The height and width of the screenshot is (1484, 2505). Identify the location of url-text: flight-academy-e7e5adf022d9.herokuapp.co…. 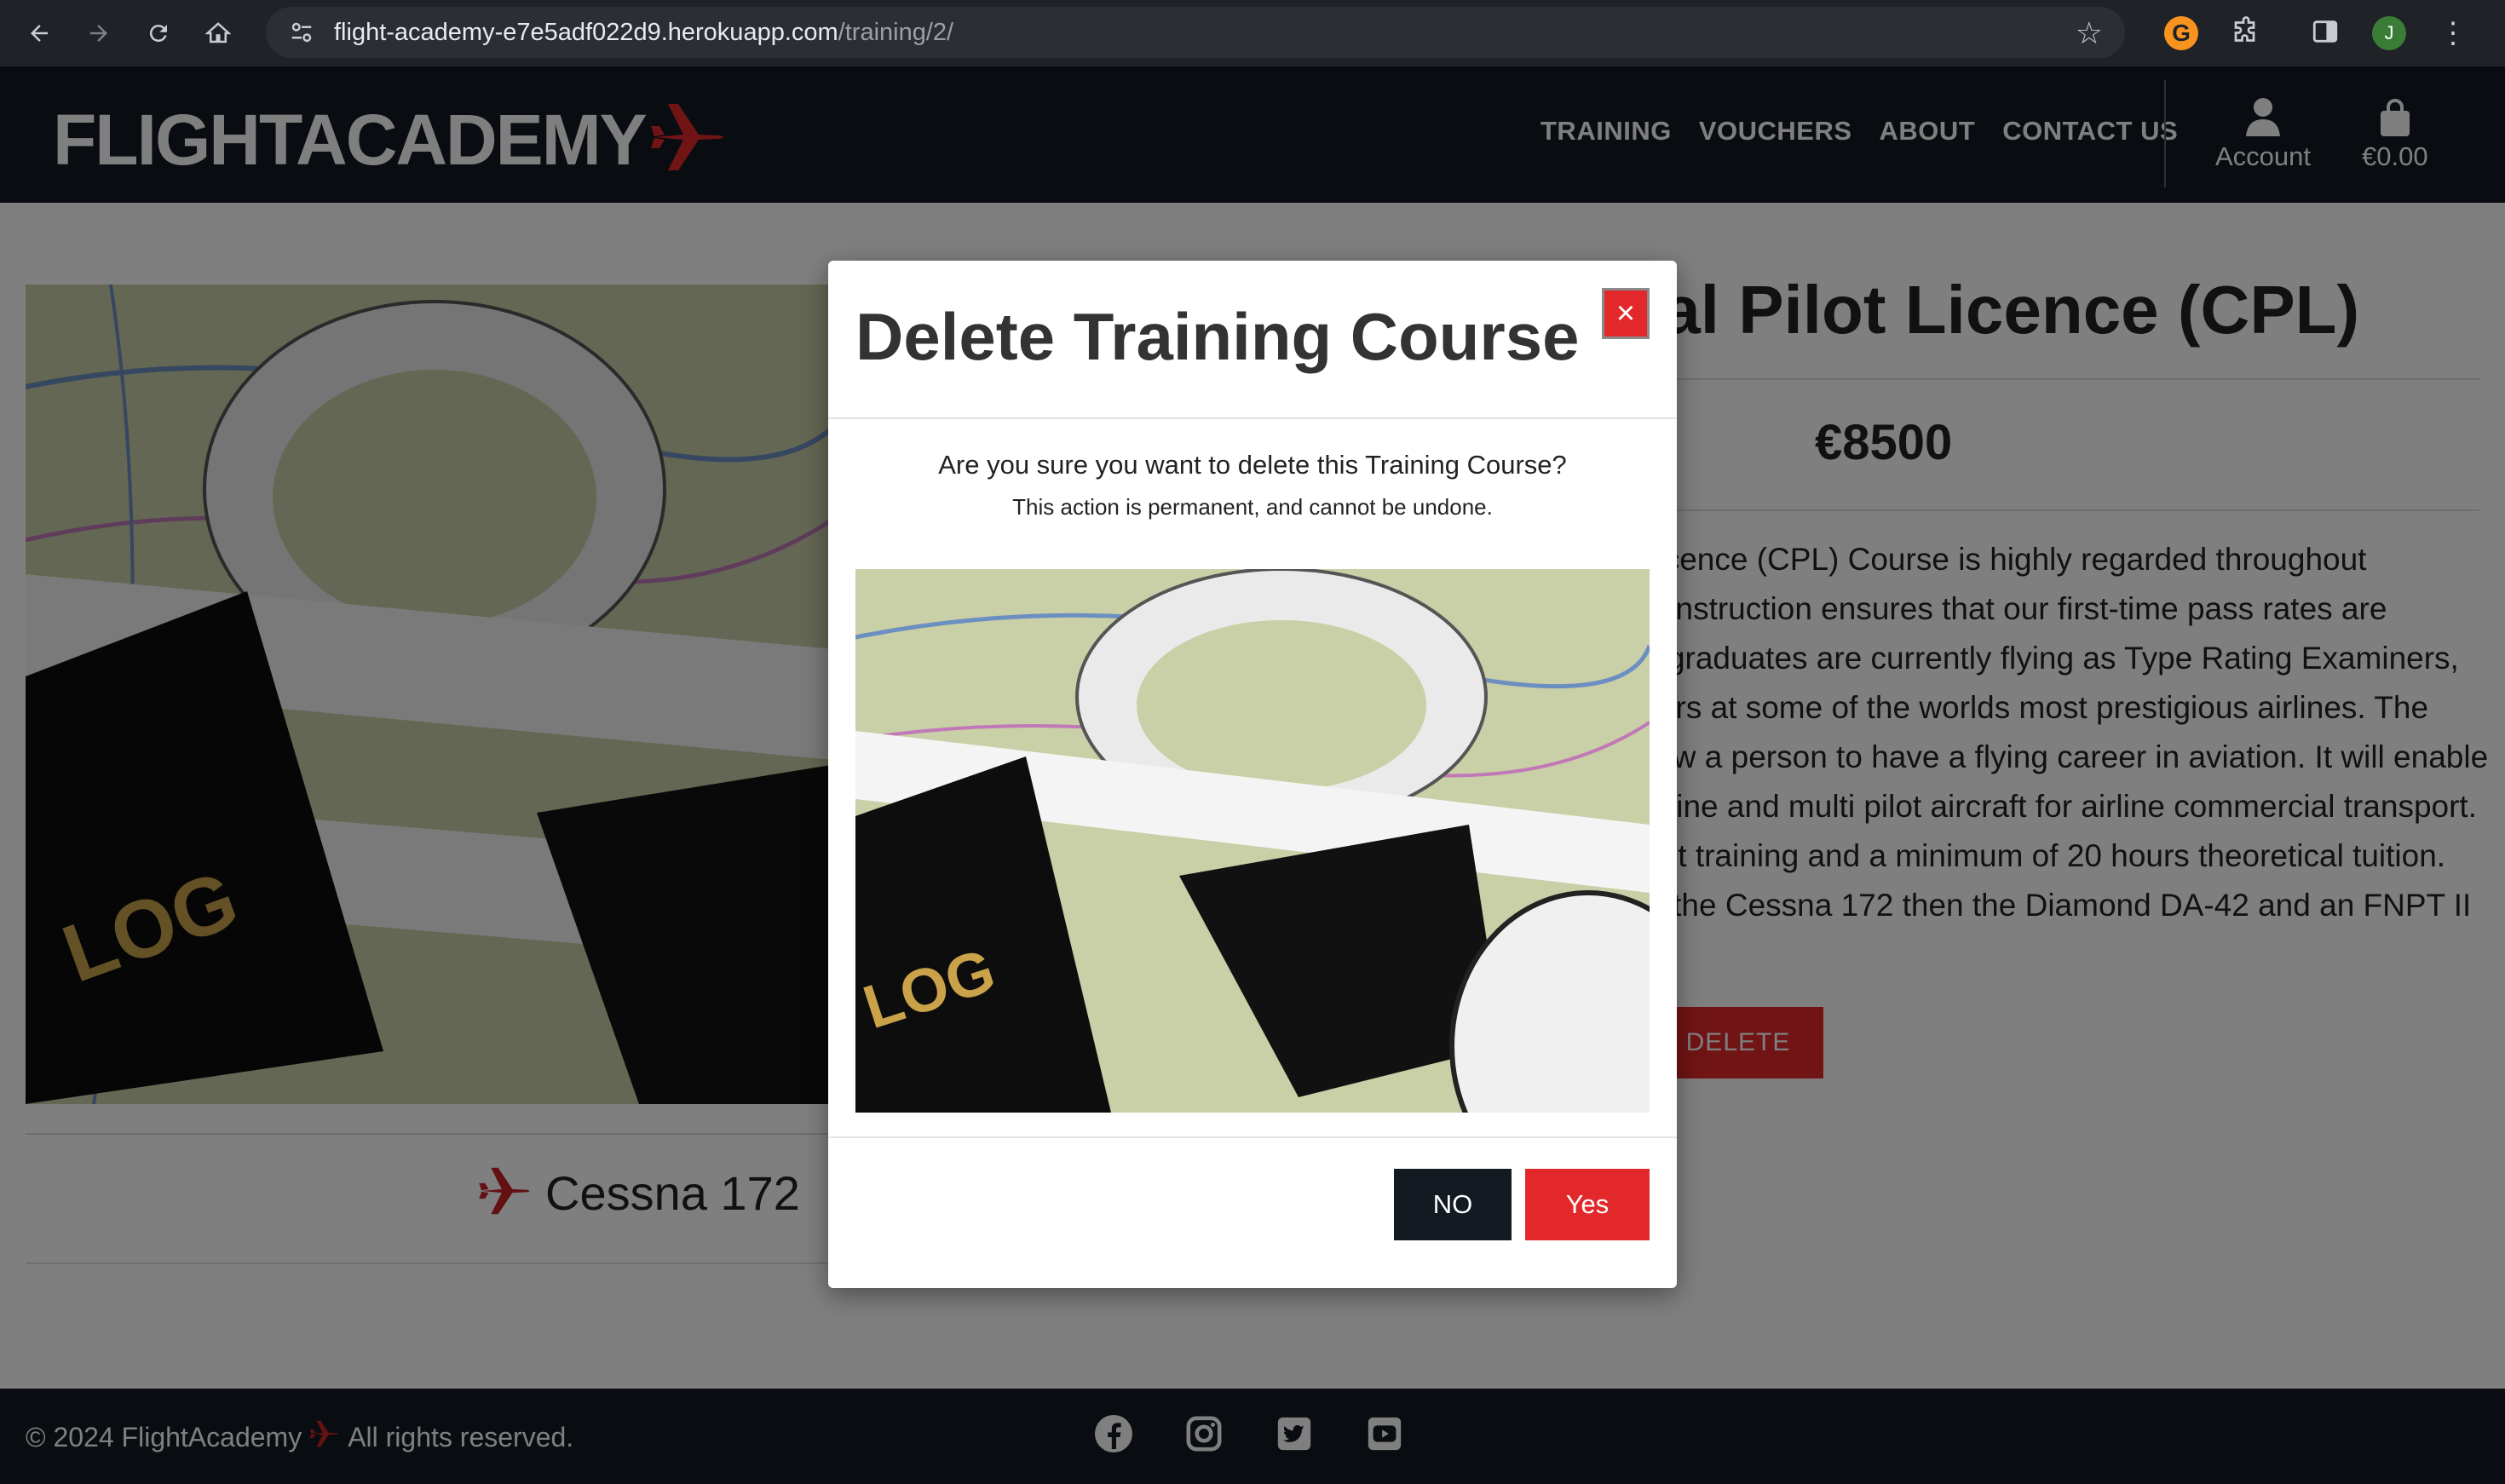
(643, 33).